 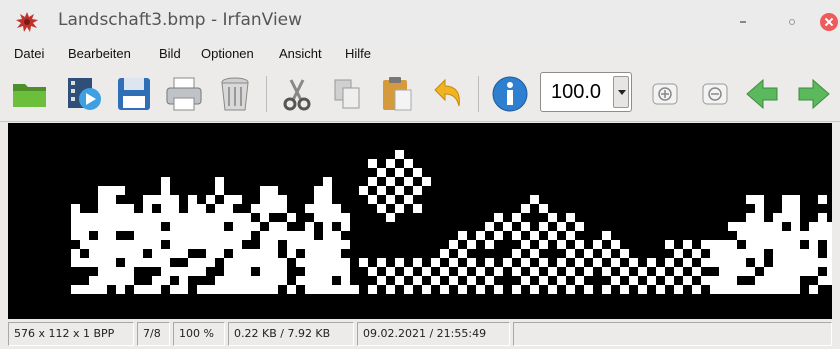 I want to click on close-icon, so click(x=829, y=22).